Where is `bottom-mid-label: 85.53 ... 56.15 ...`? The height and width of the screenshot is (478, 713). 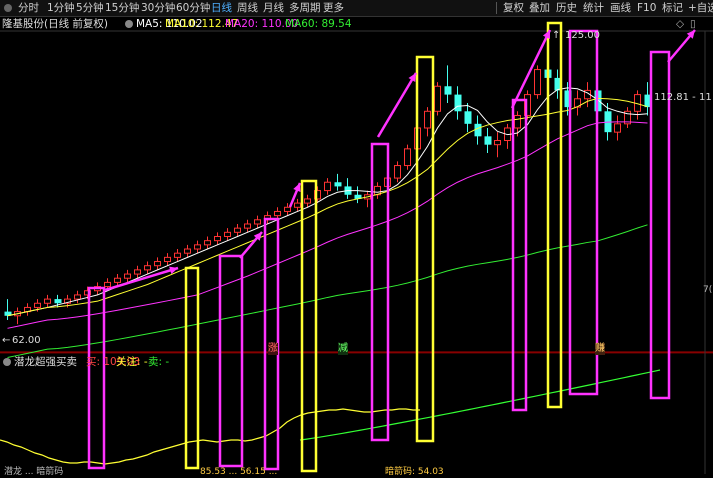
bottom-mid-label: 85.53 ... 56.15 ... is located at coordinates (239, 472).